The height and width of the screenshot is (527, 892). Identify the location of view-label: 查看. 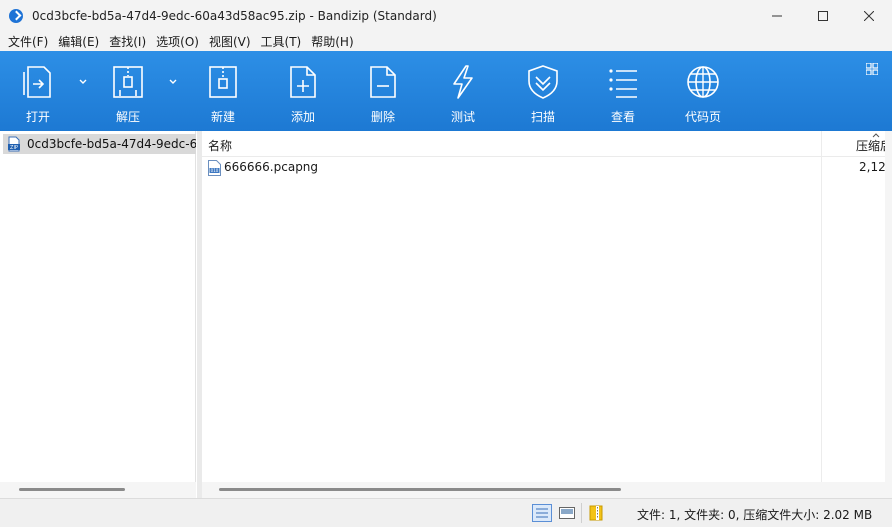
(622, 117).